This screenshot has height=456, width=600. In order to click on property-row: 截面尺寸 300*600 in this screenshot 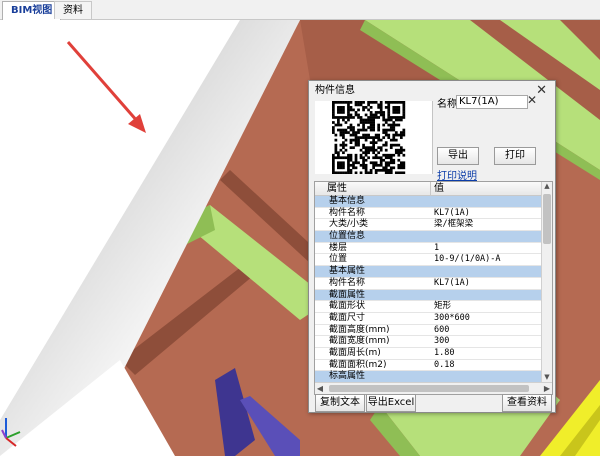, I will do `click(428, 318)`.